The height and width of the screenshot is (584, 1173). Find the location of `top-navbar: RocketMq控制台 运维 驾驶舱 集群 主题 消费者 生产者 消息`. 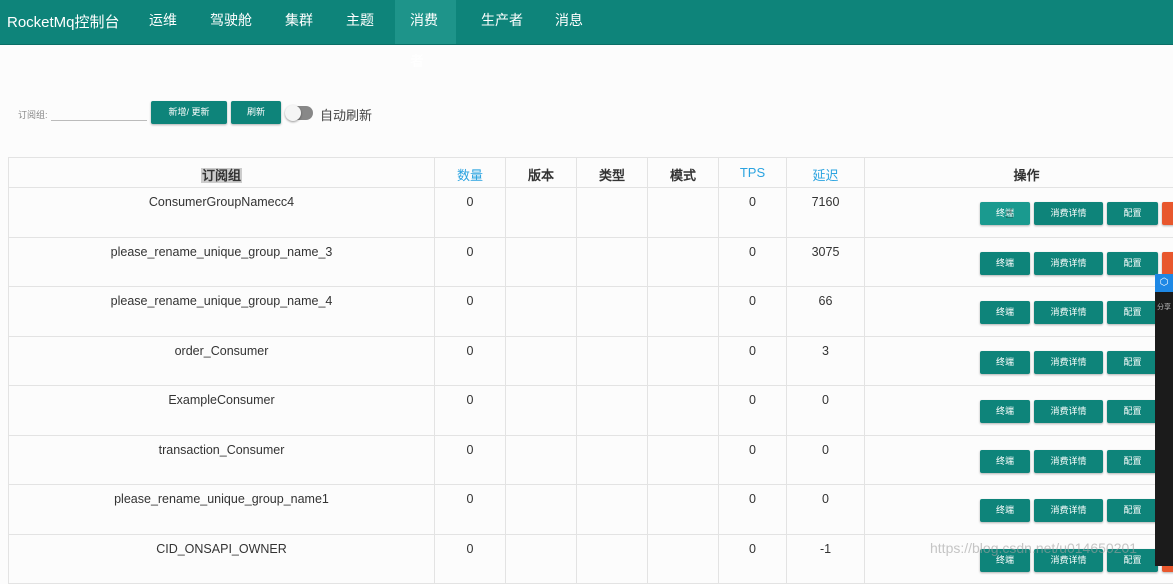

top-navbar: RocketMq控制台 运维 驾驶舱 集群 主题 消费者 生产者 消息 is located at coordinates (586, 22).